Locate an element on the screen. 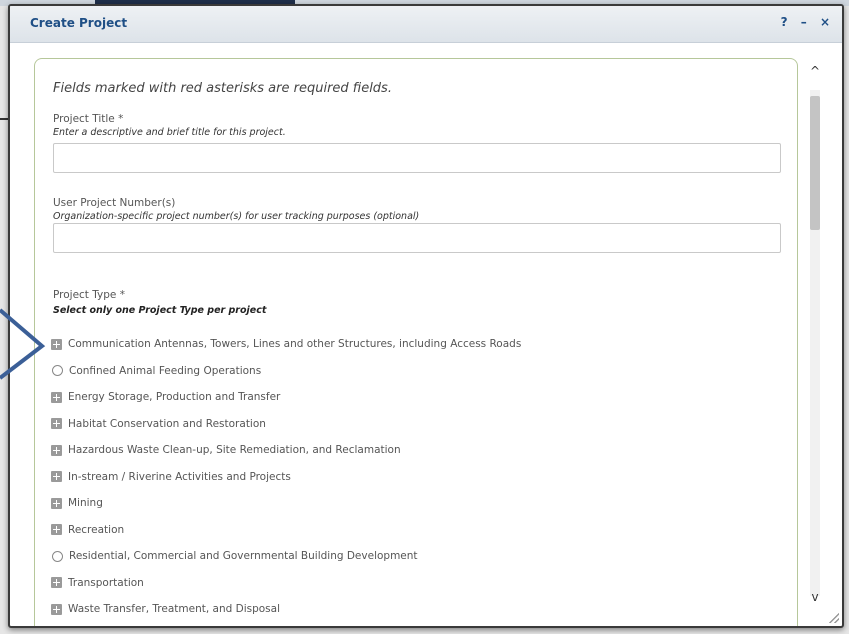 The image size is (849, 634). dialog-title: Create Project is located at coordinates (79, 23).